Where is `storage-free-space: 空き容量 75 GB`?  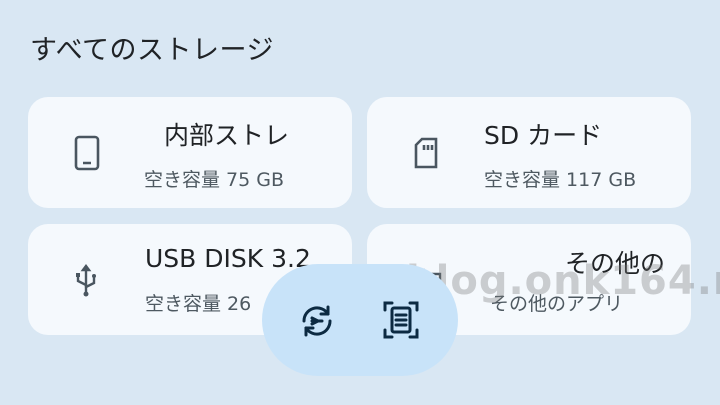 storage-free-space: 空き容量 75 GB is located at coordinates (214, 180).